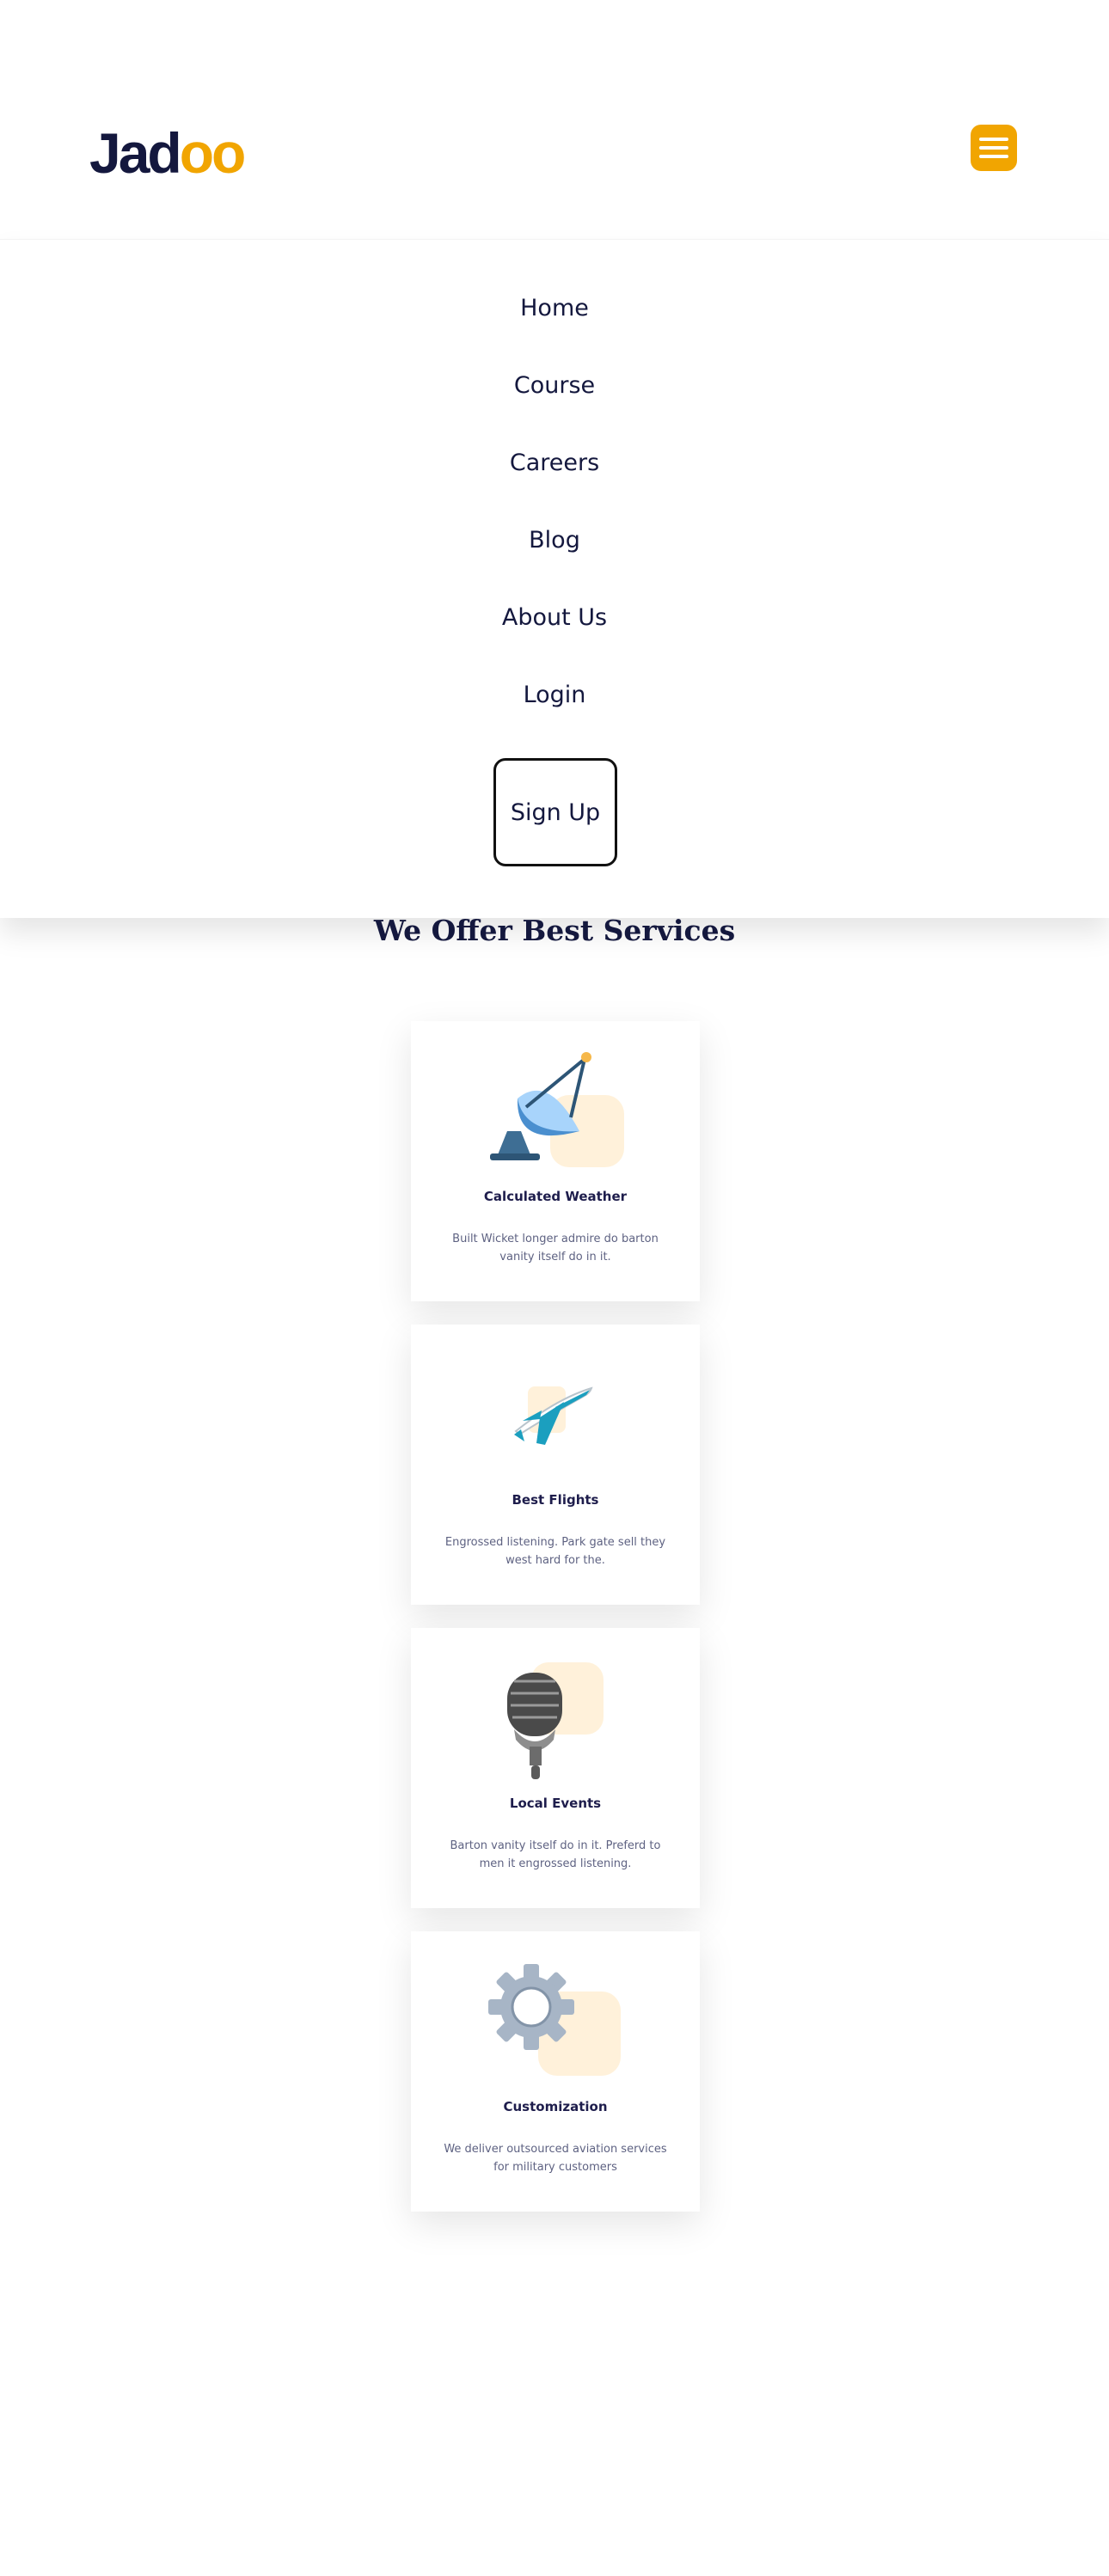 Image resolution: width=1109 pixels, height=2576 pixels. Describe the element at coordinates (555, 1196) in the screenshot. I see `card-title: Calculated Weather` at that location.